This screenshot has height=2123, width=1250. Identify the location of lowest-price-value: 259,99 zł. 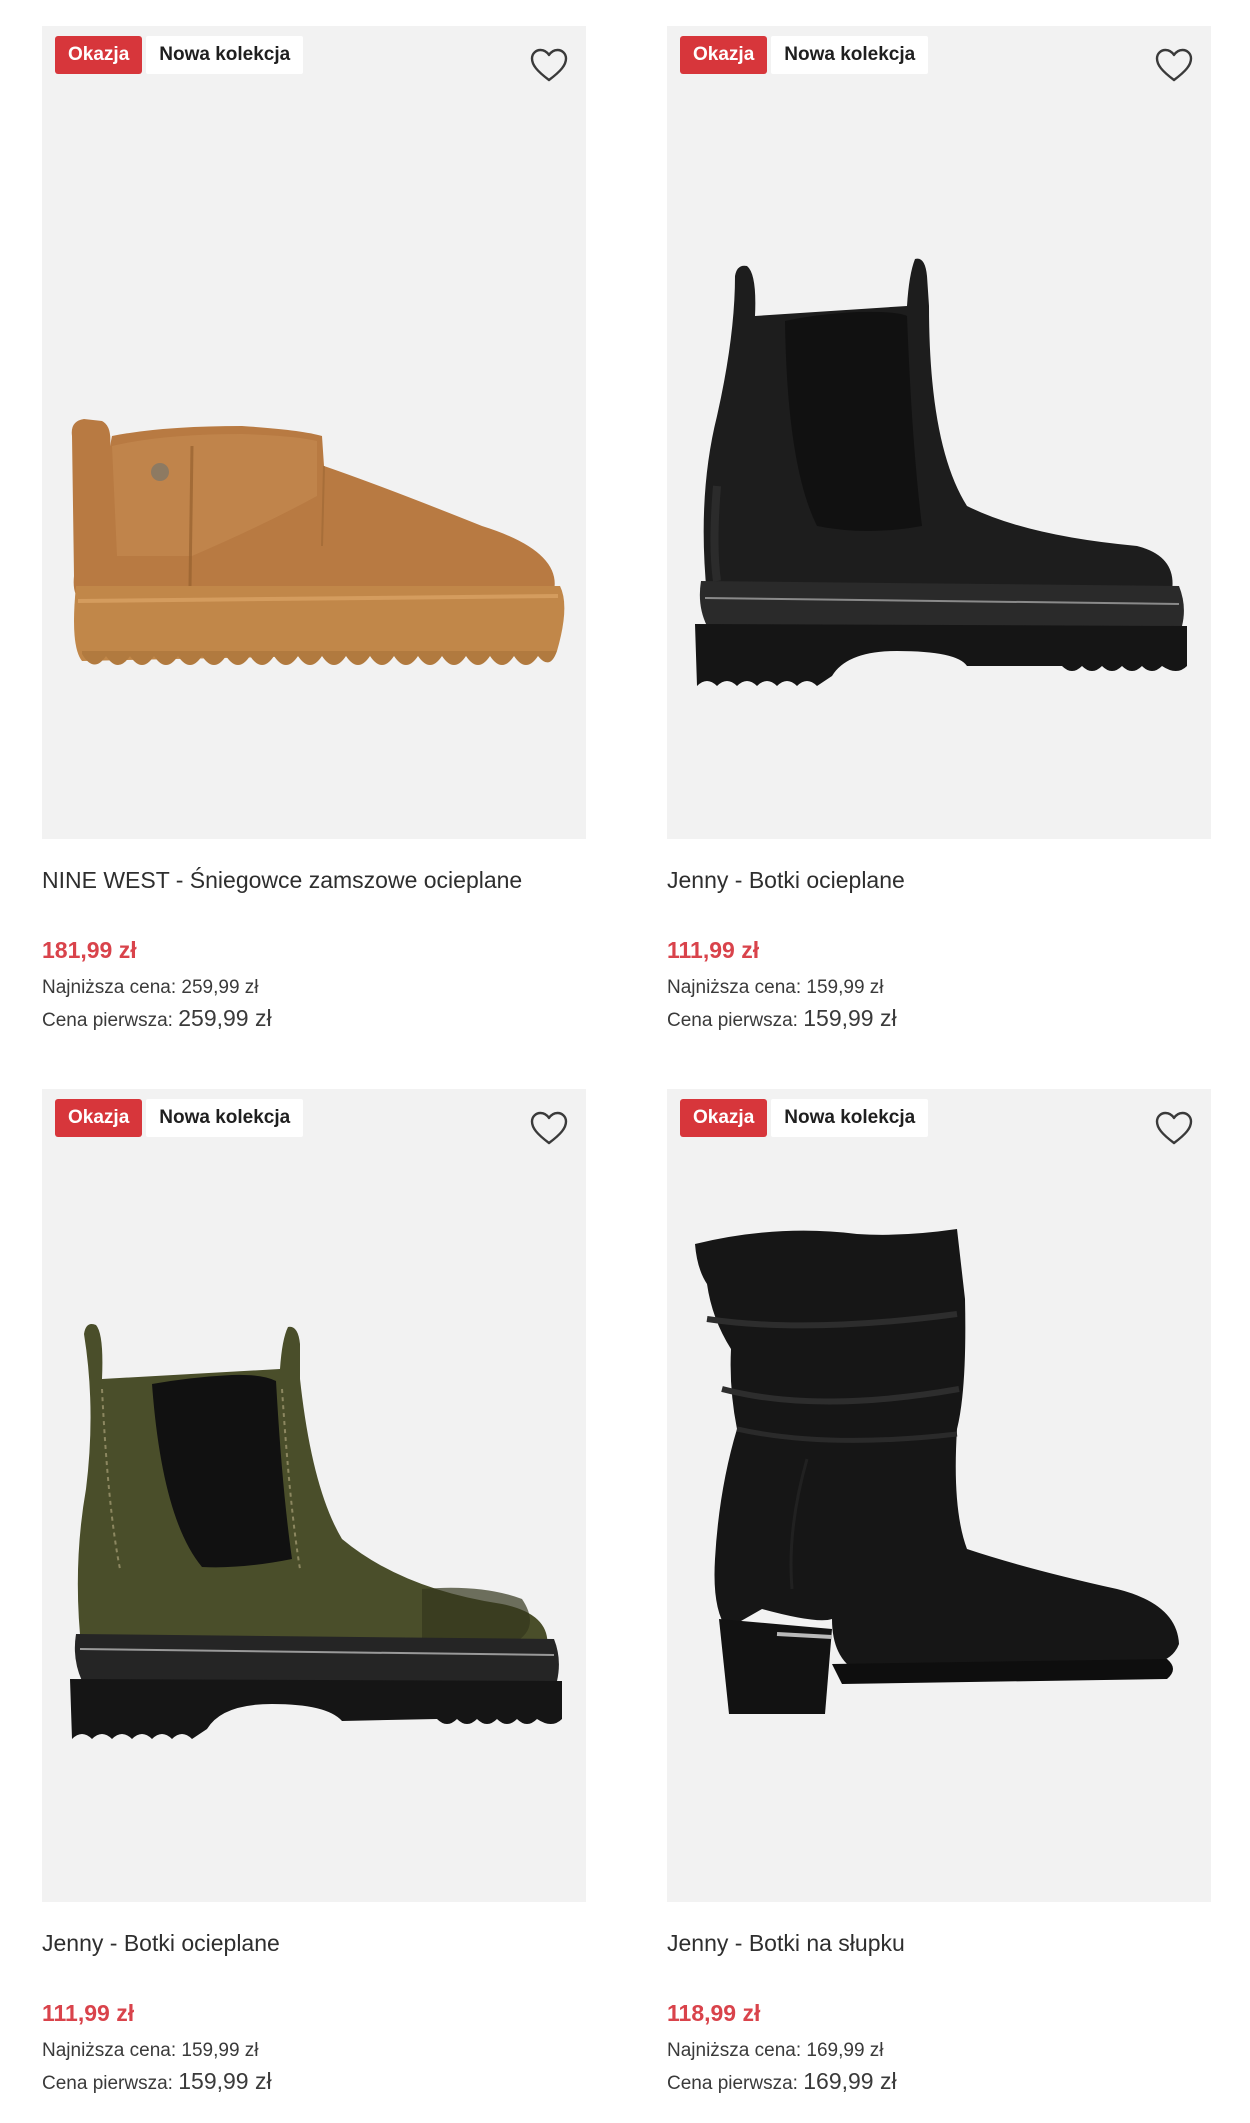
(220, 987).